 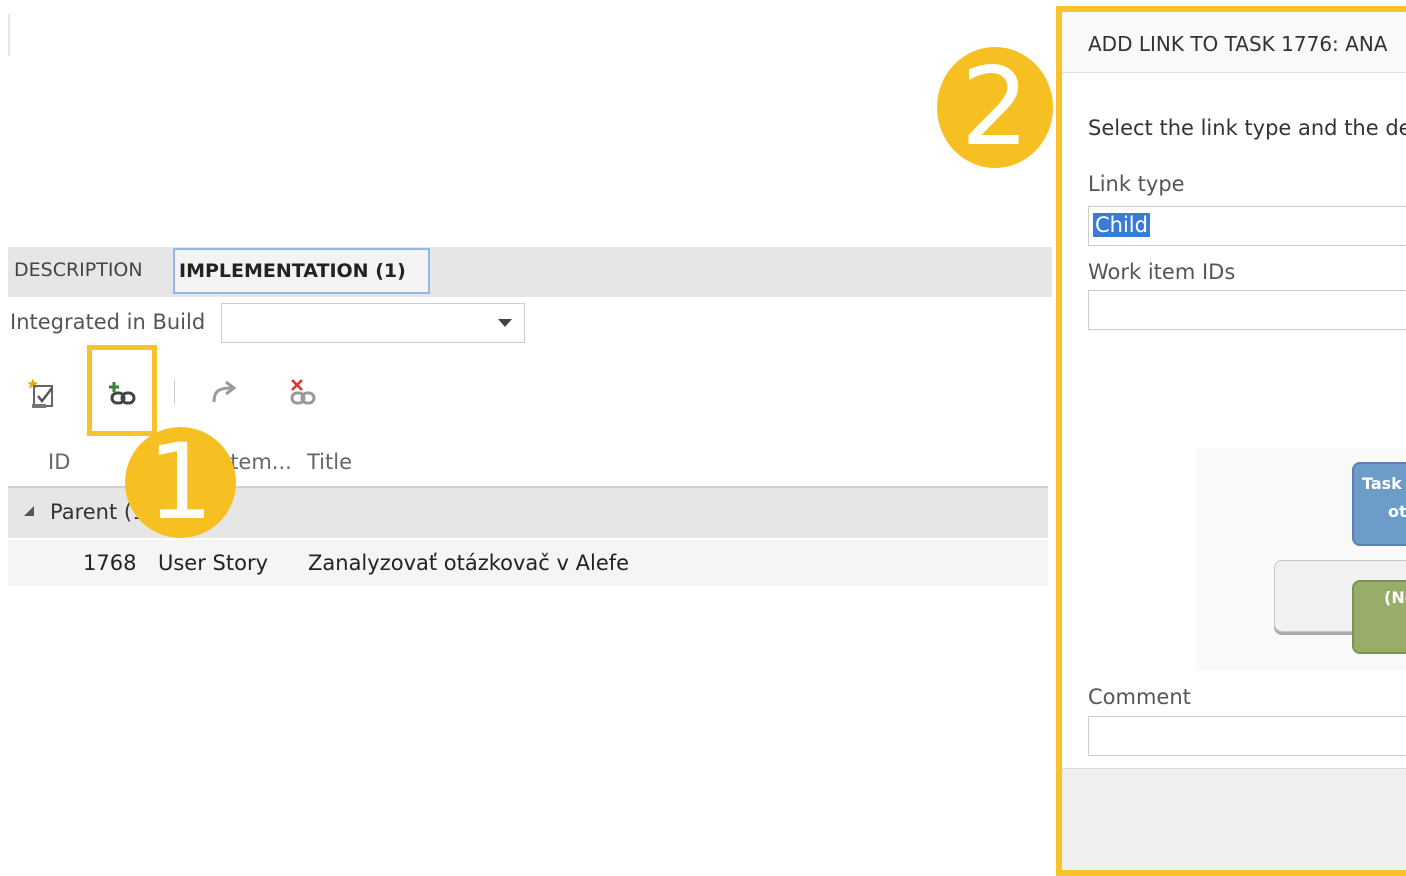 What do you see at coordinates (213, 563) in the screenshot?
I see `cell-type: User Story` at bounding box center [213, 563].